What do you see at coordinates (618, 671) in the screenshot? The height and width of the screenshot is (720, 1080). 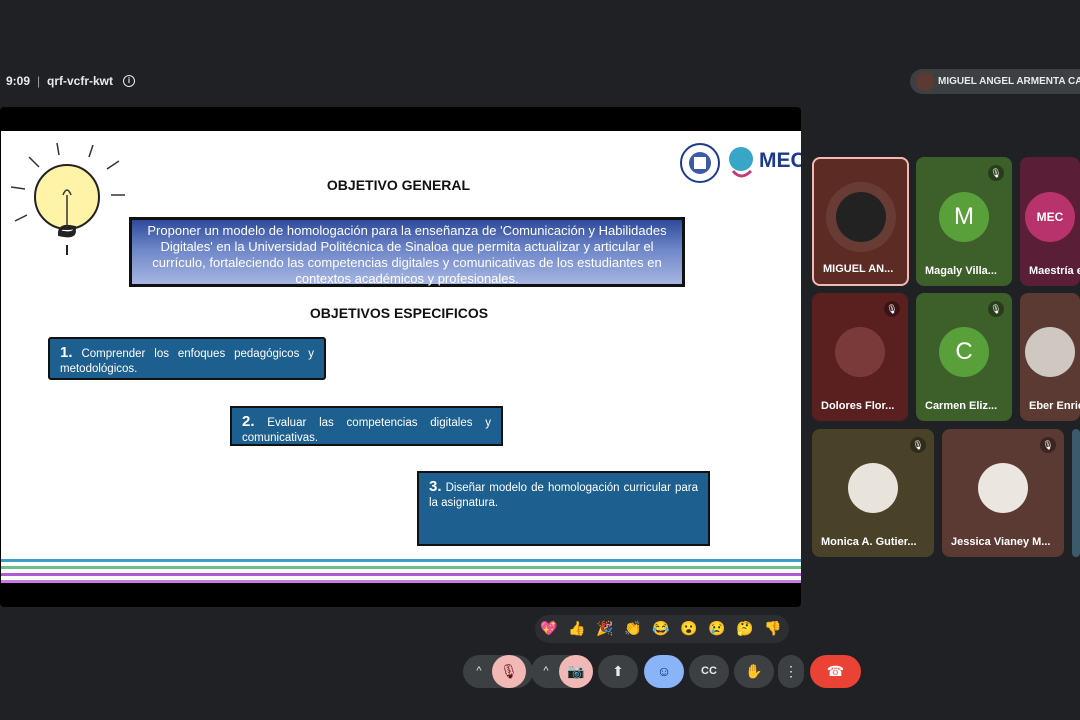 I see `present-screen-button: ⬆` at bounding box center [618, 671].